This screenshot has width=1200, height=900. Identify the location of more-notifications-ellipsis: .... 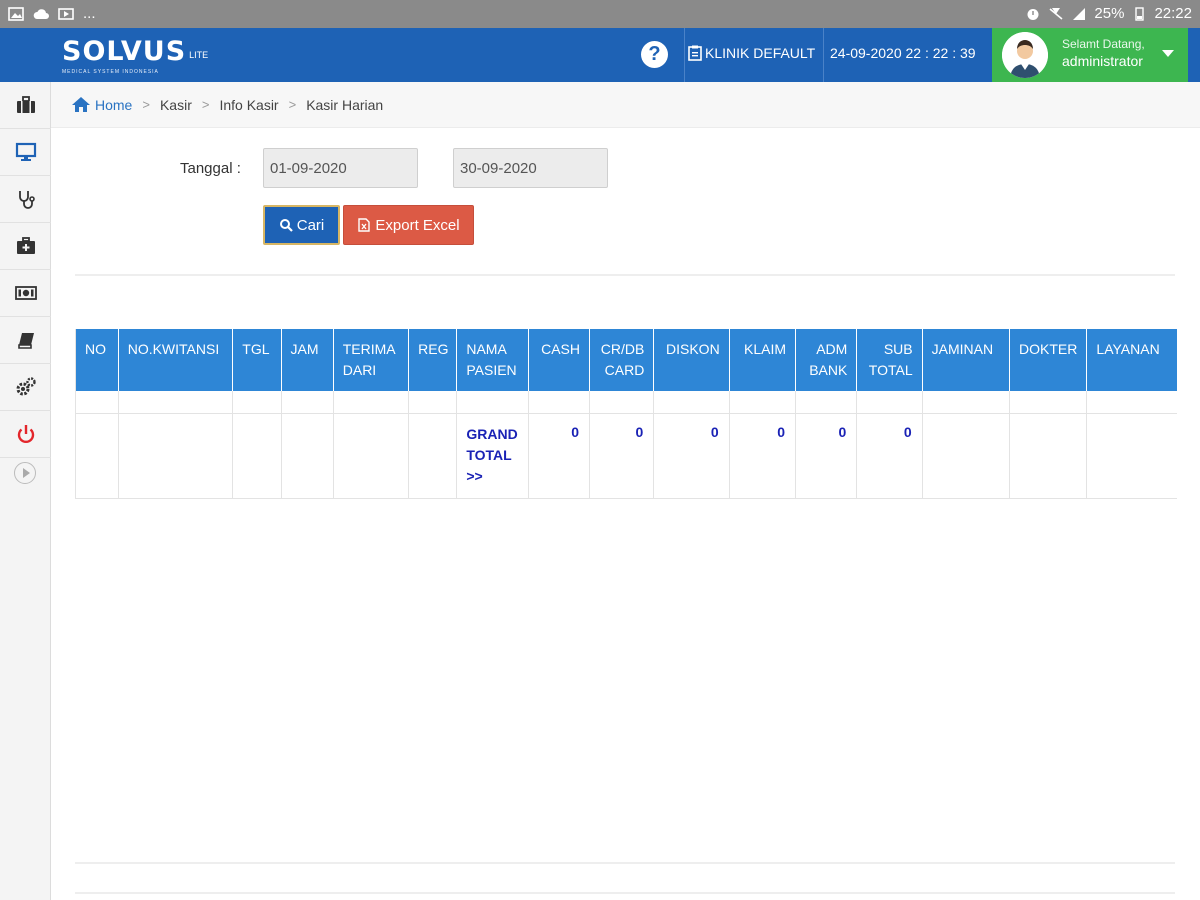
(89, 13).